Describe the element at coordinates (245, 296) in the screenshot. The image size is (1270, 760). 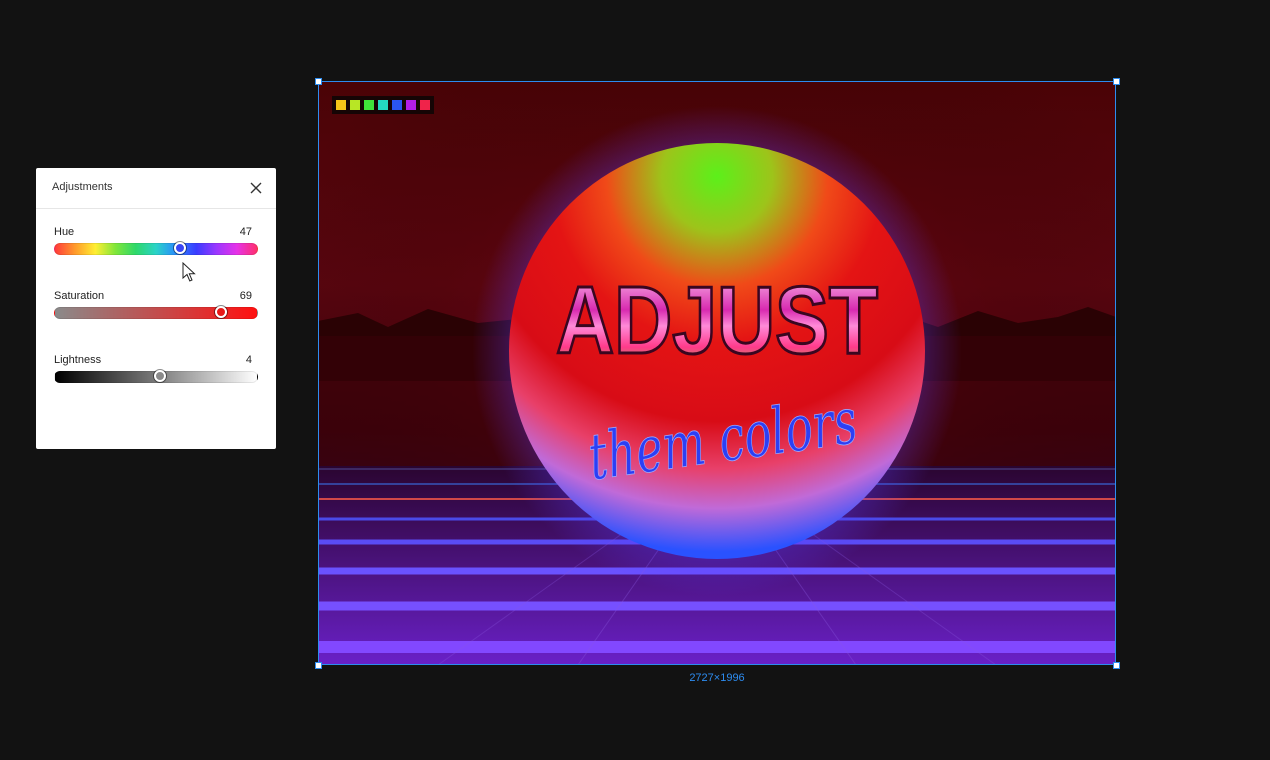
I see `saturation-value: 69` at that location.